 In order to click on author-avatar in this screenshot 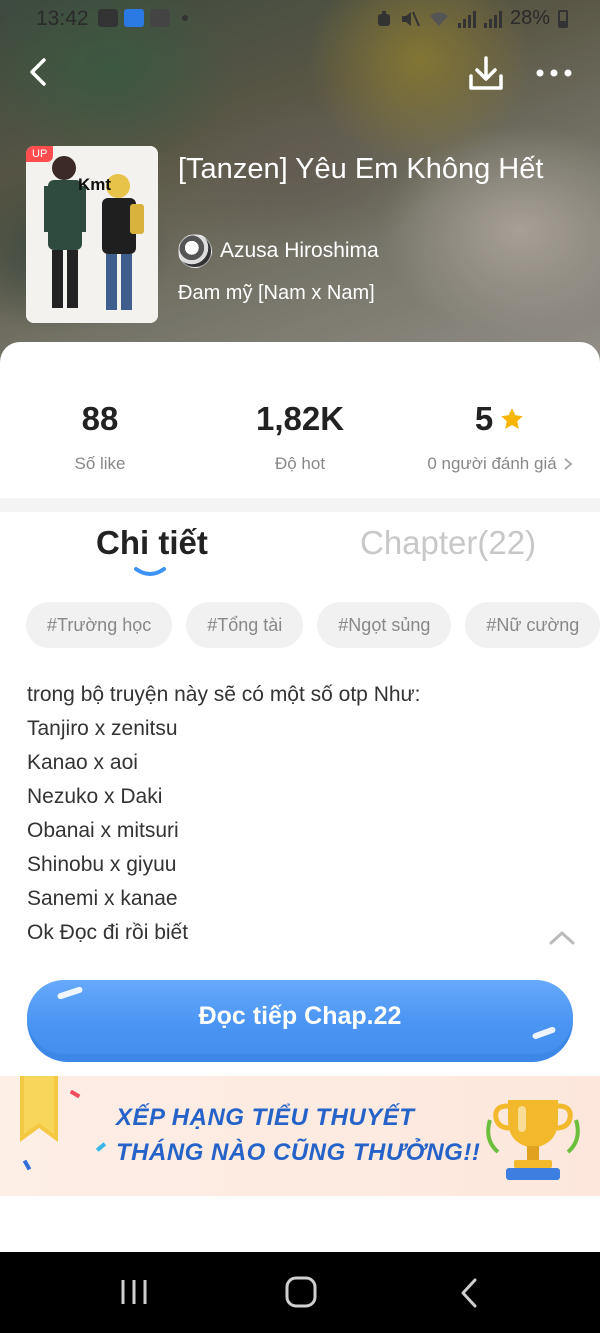, I will do `click(195, 251)`.